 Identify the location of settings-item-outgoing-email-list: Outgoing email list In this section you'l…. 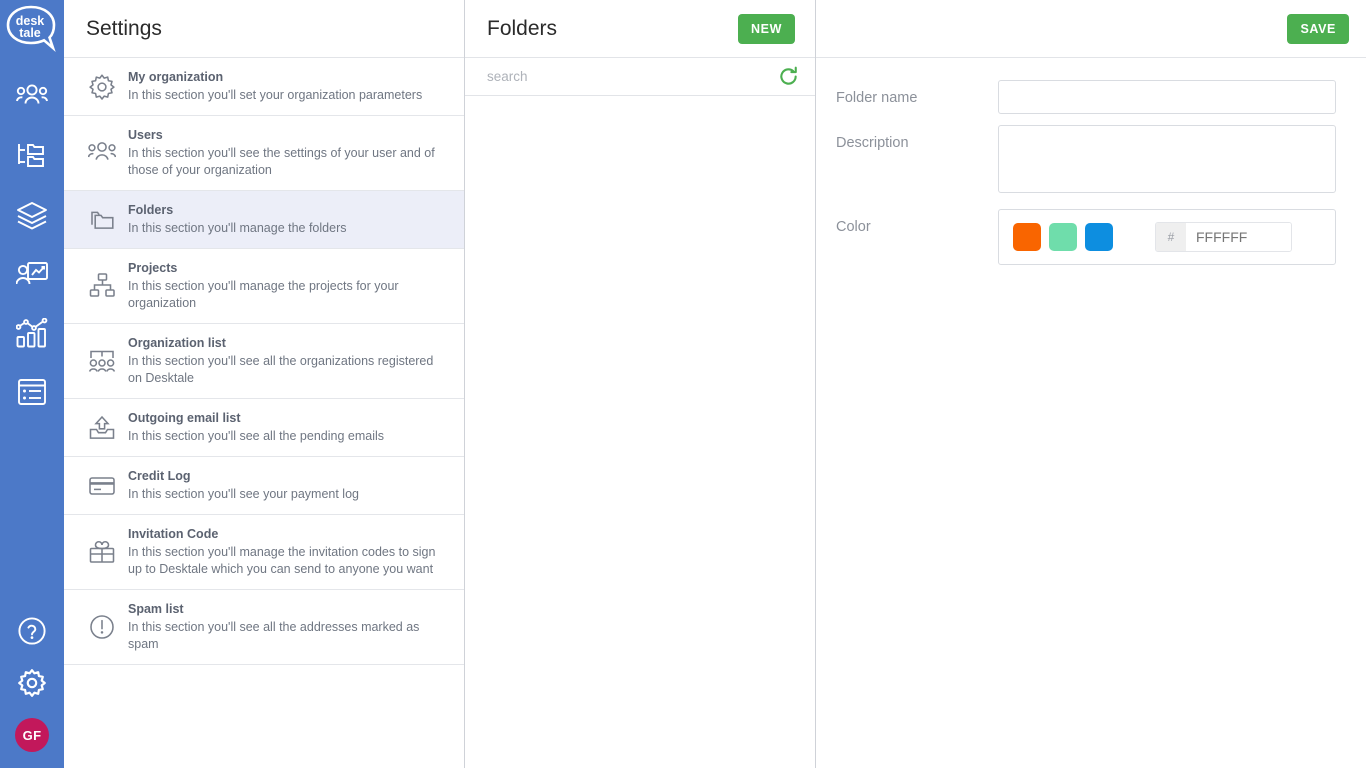
(264, 428).